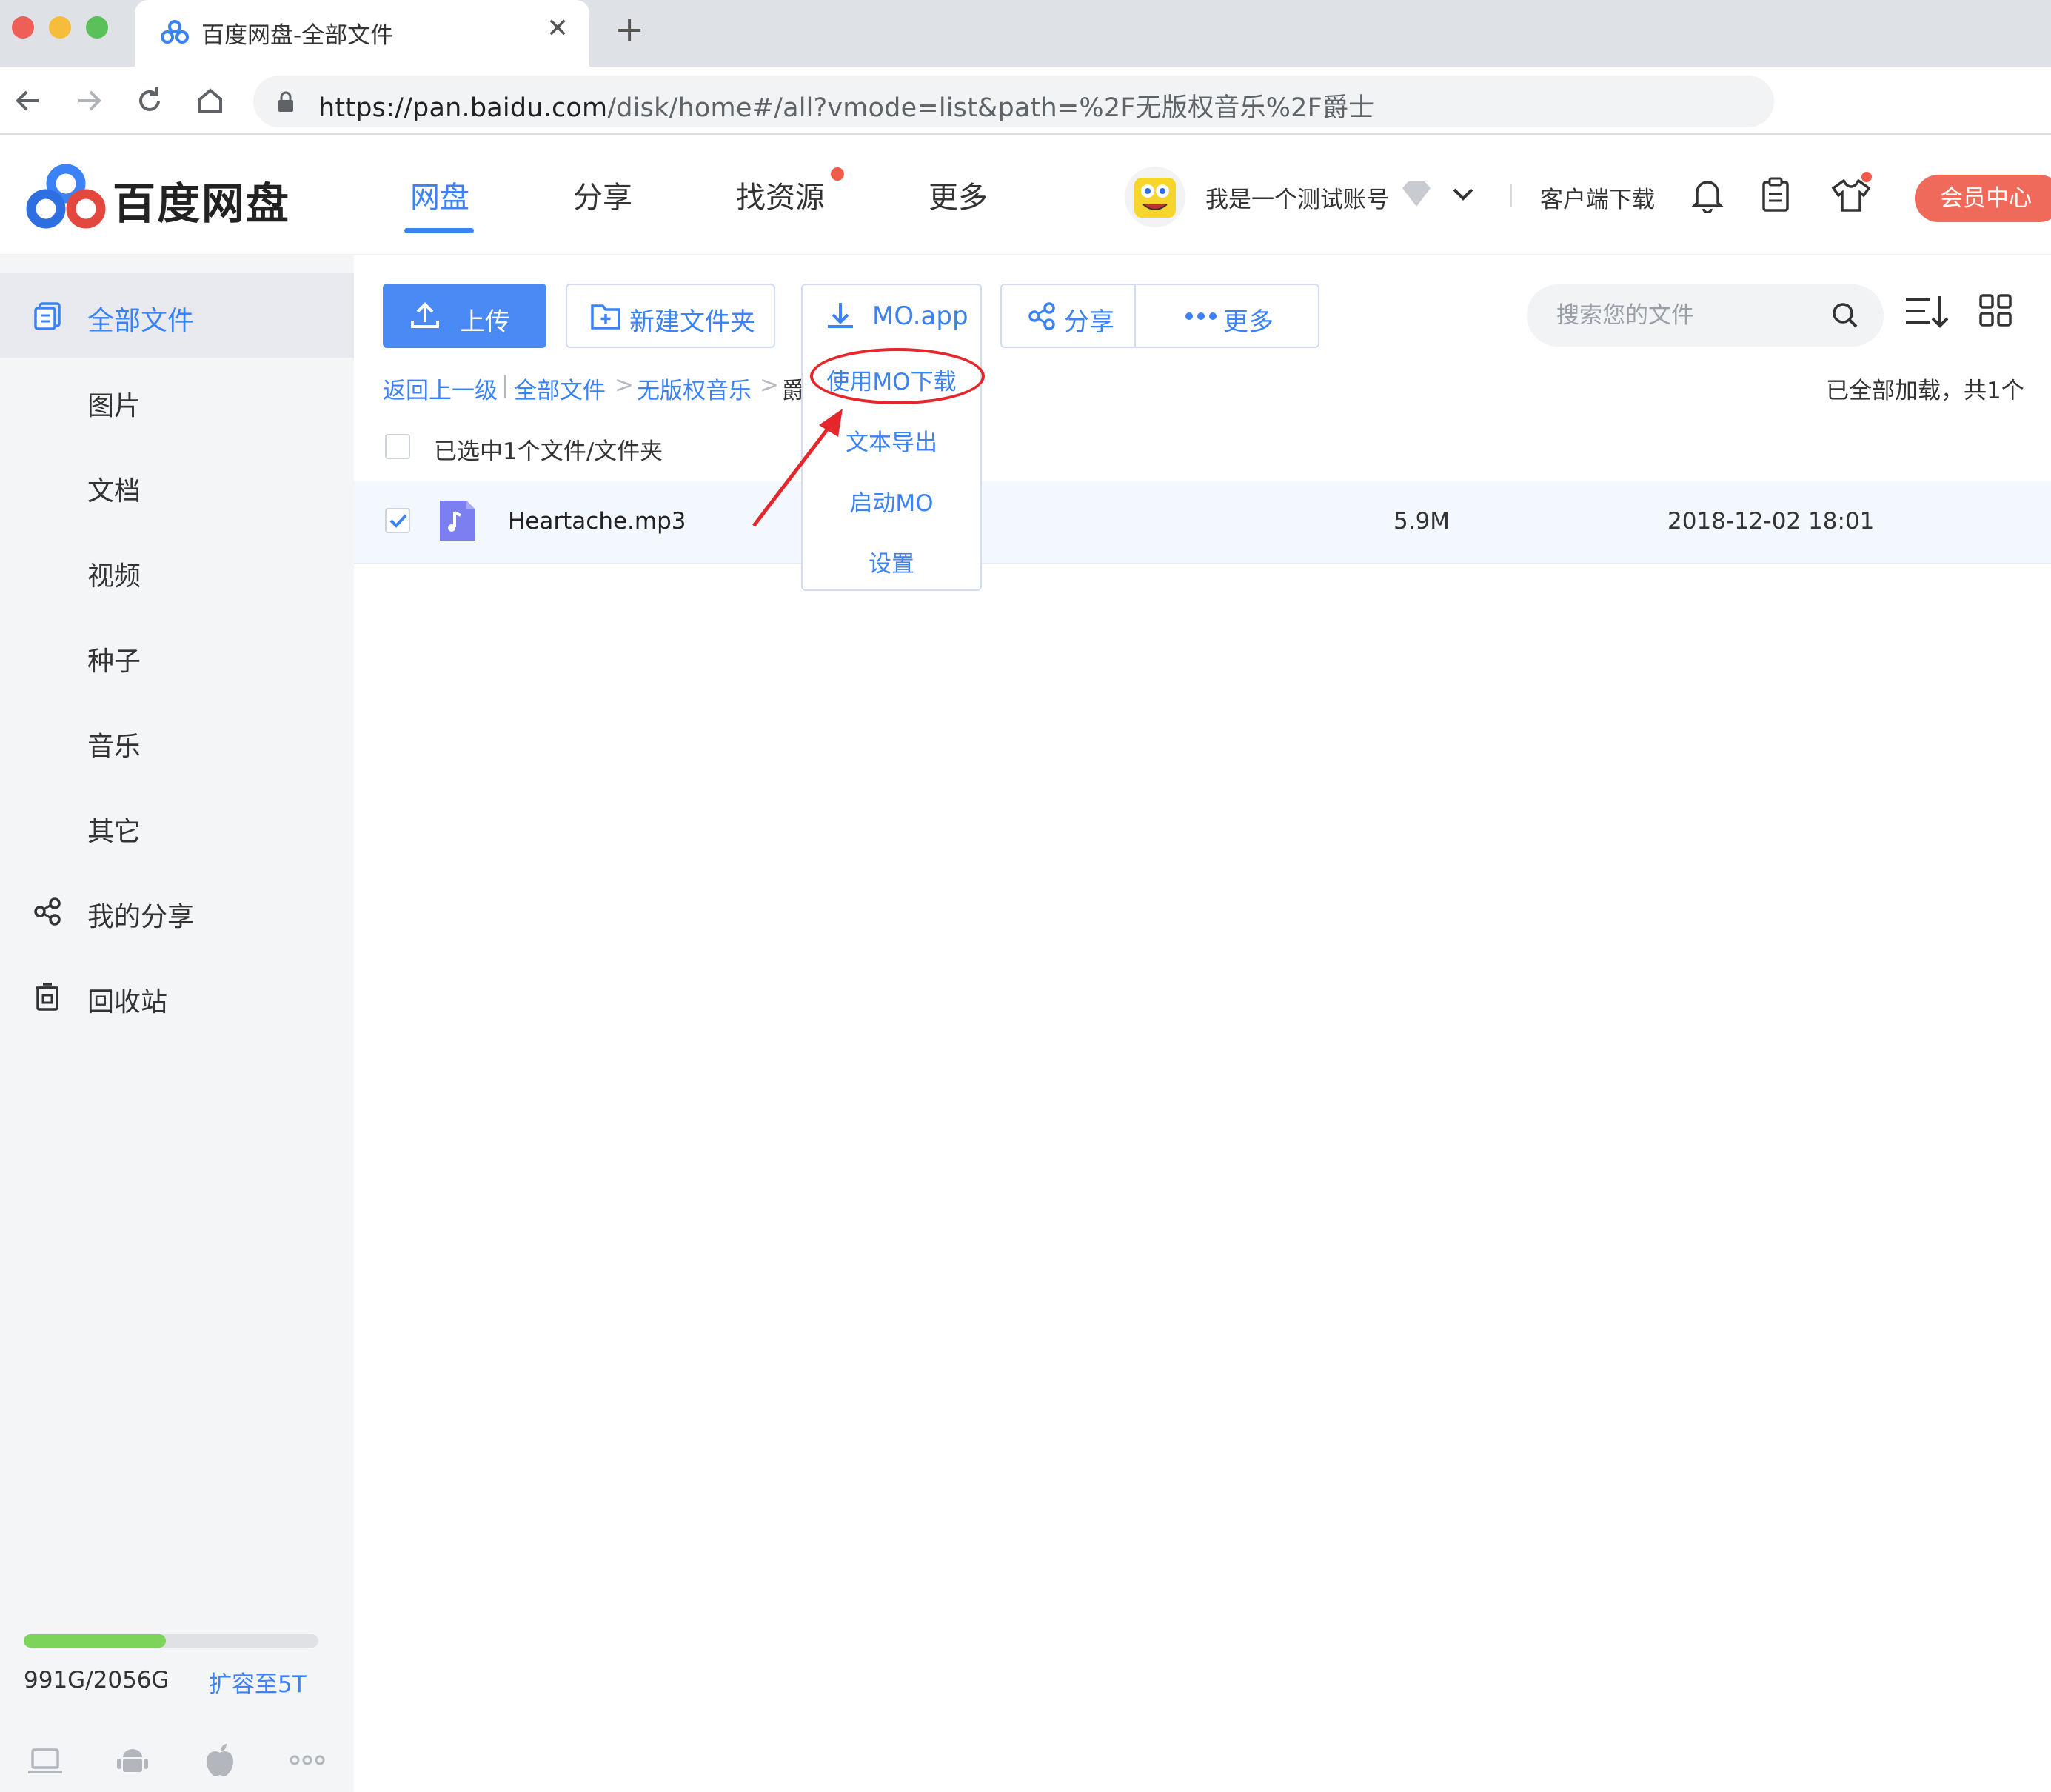 This screenshot has height=1792, width=2051. Describe the element at coordinates (1597, 197) in the screenshot. I see `client-download-link: 客户端下载` at that location.